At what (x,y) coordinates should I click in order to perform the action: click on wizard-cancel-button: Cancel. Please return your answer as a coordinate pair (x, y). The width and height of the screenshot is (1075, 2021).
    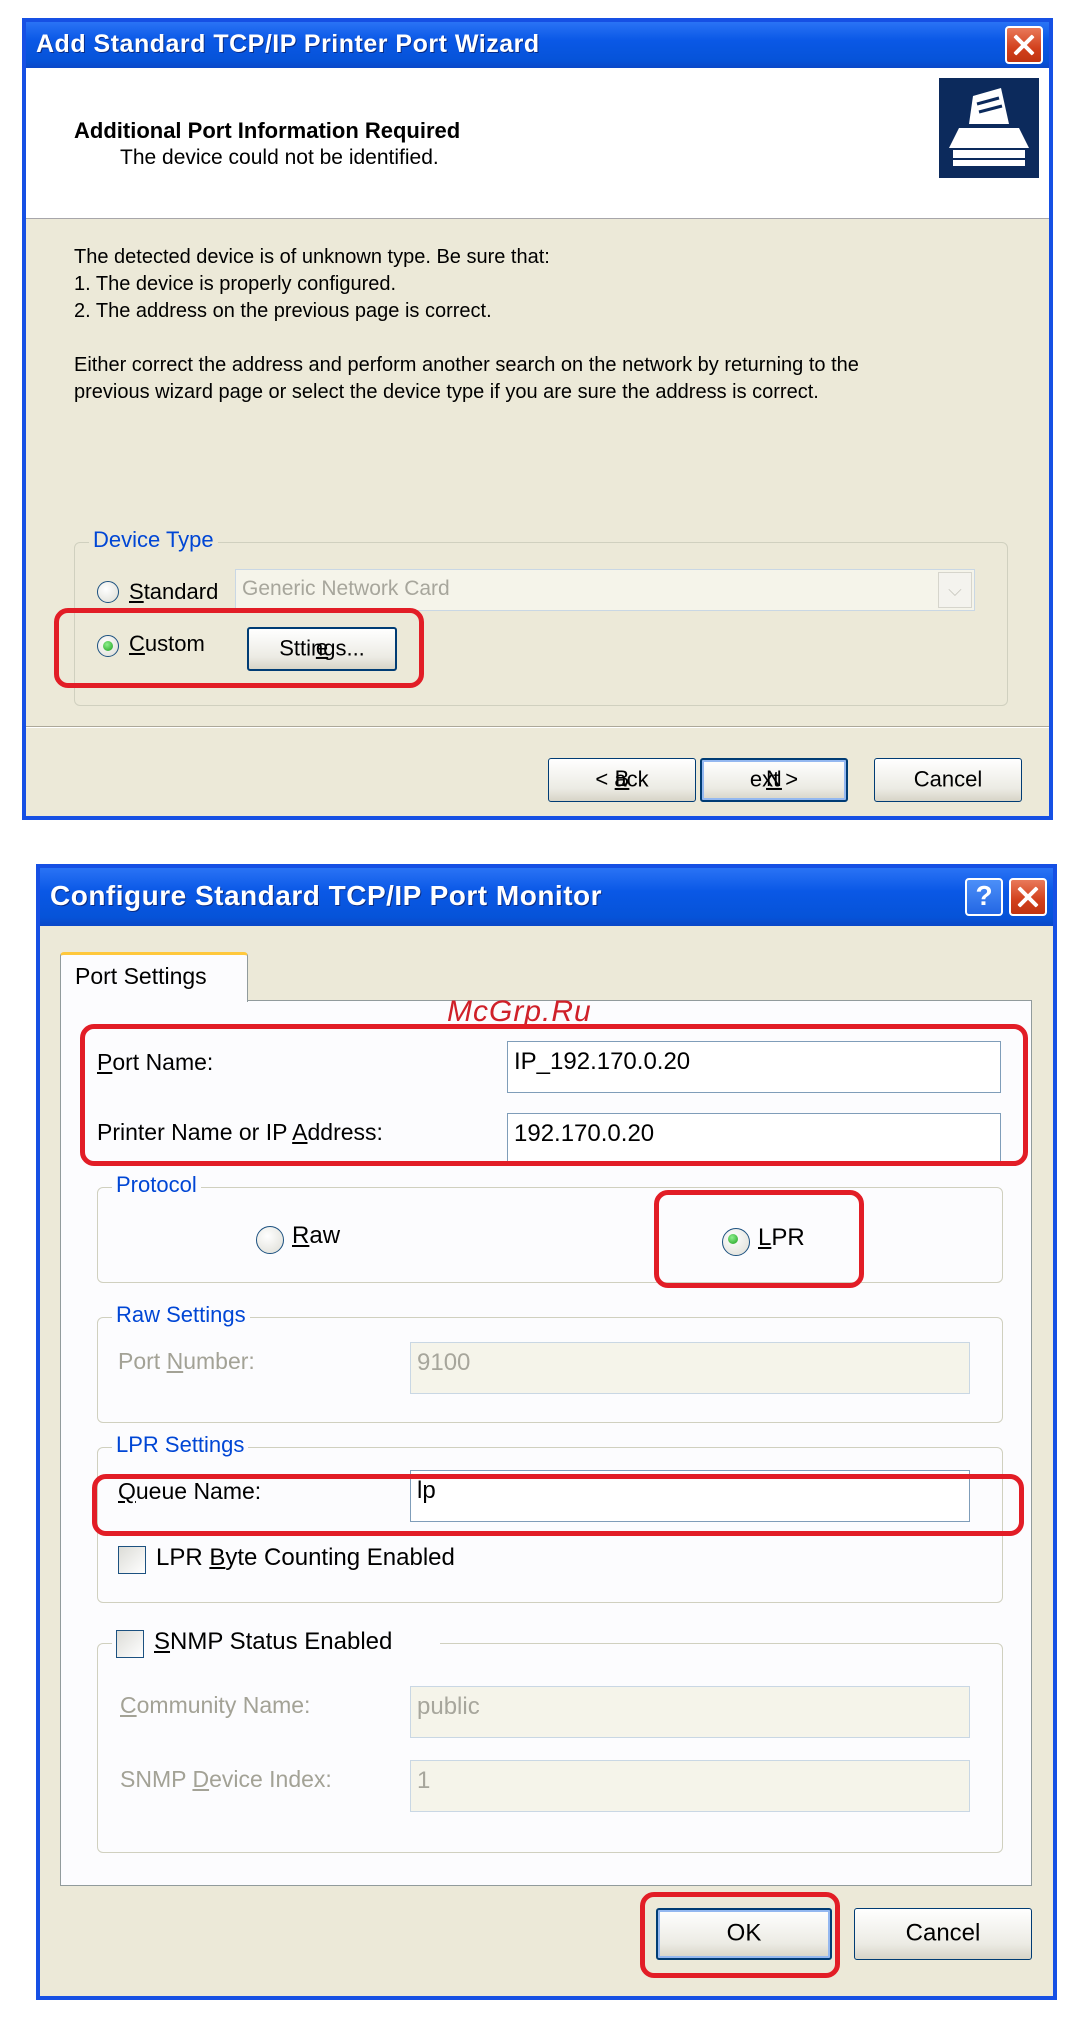
    Looking at the image, I should click on (948, 780).